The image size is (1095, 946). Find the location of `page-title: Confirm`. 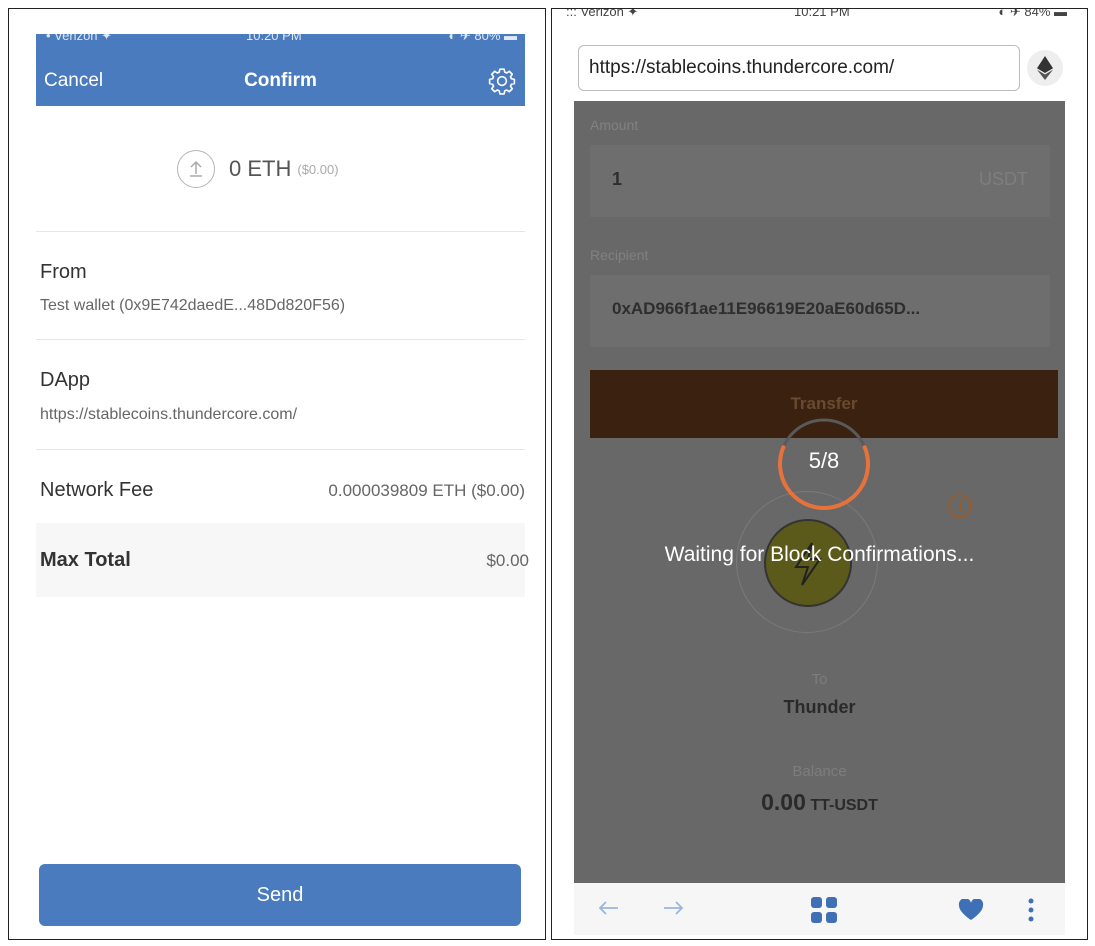

page-title: Confirm is located at coordinates (280, 80).